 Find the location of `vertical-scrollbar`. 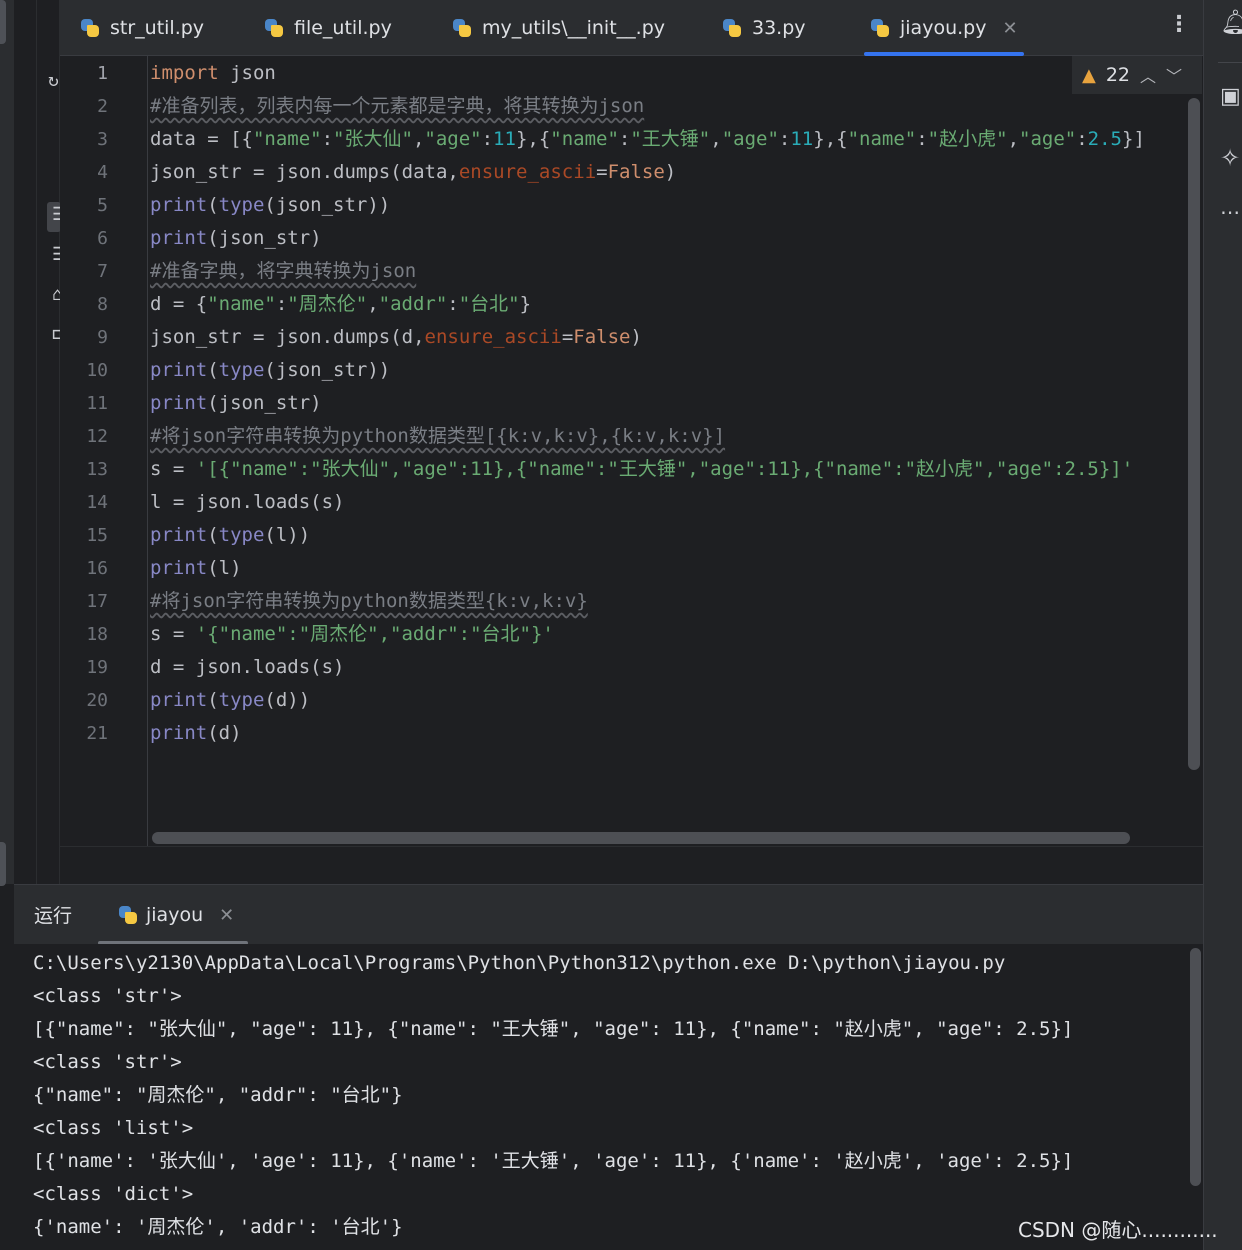

vertical-scrollbar is located at coordinates (1194, 434).